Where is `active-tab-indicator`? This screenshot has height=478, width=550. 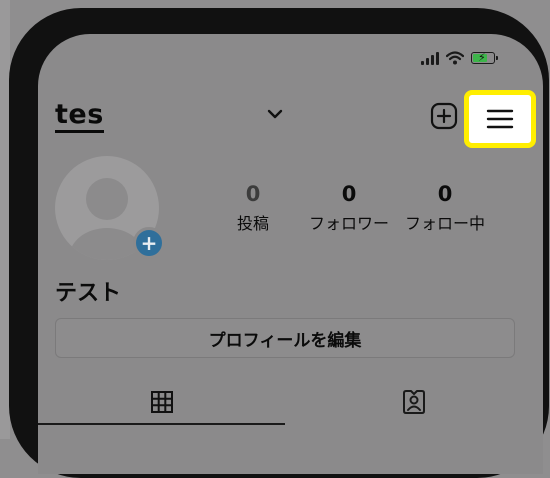
active-tab-indicator is located at coordinates (161, 424).